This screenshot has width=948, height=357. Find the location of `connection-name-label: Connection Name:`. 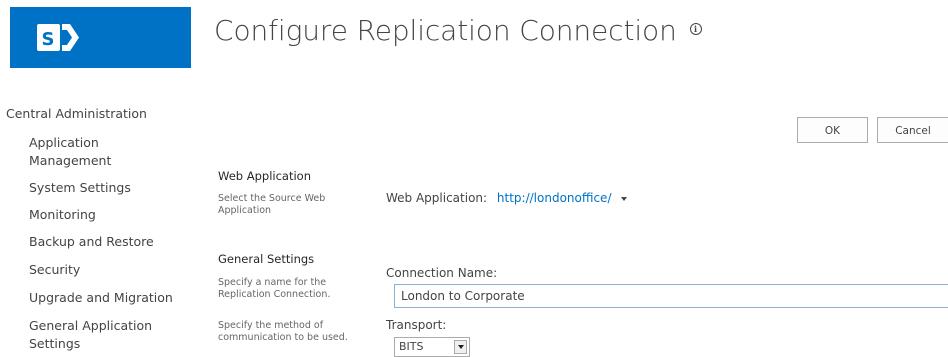

connection-name-label: Connection Name: is located at coordinates (442, 273).